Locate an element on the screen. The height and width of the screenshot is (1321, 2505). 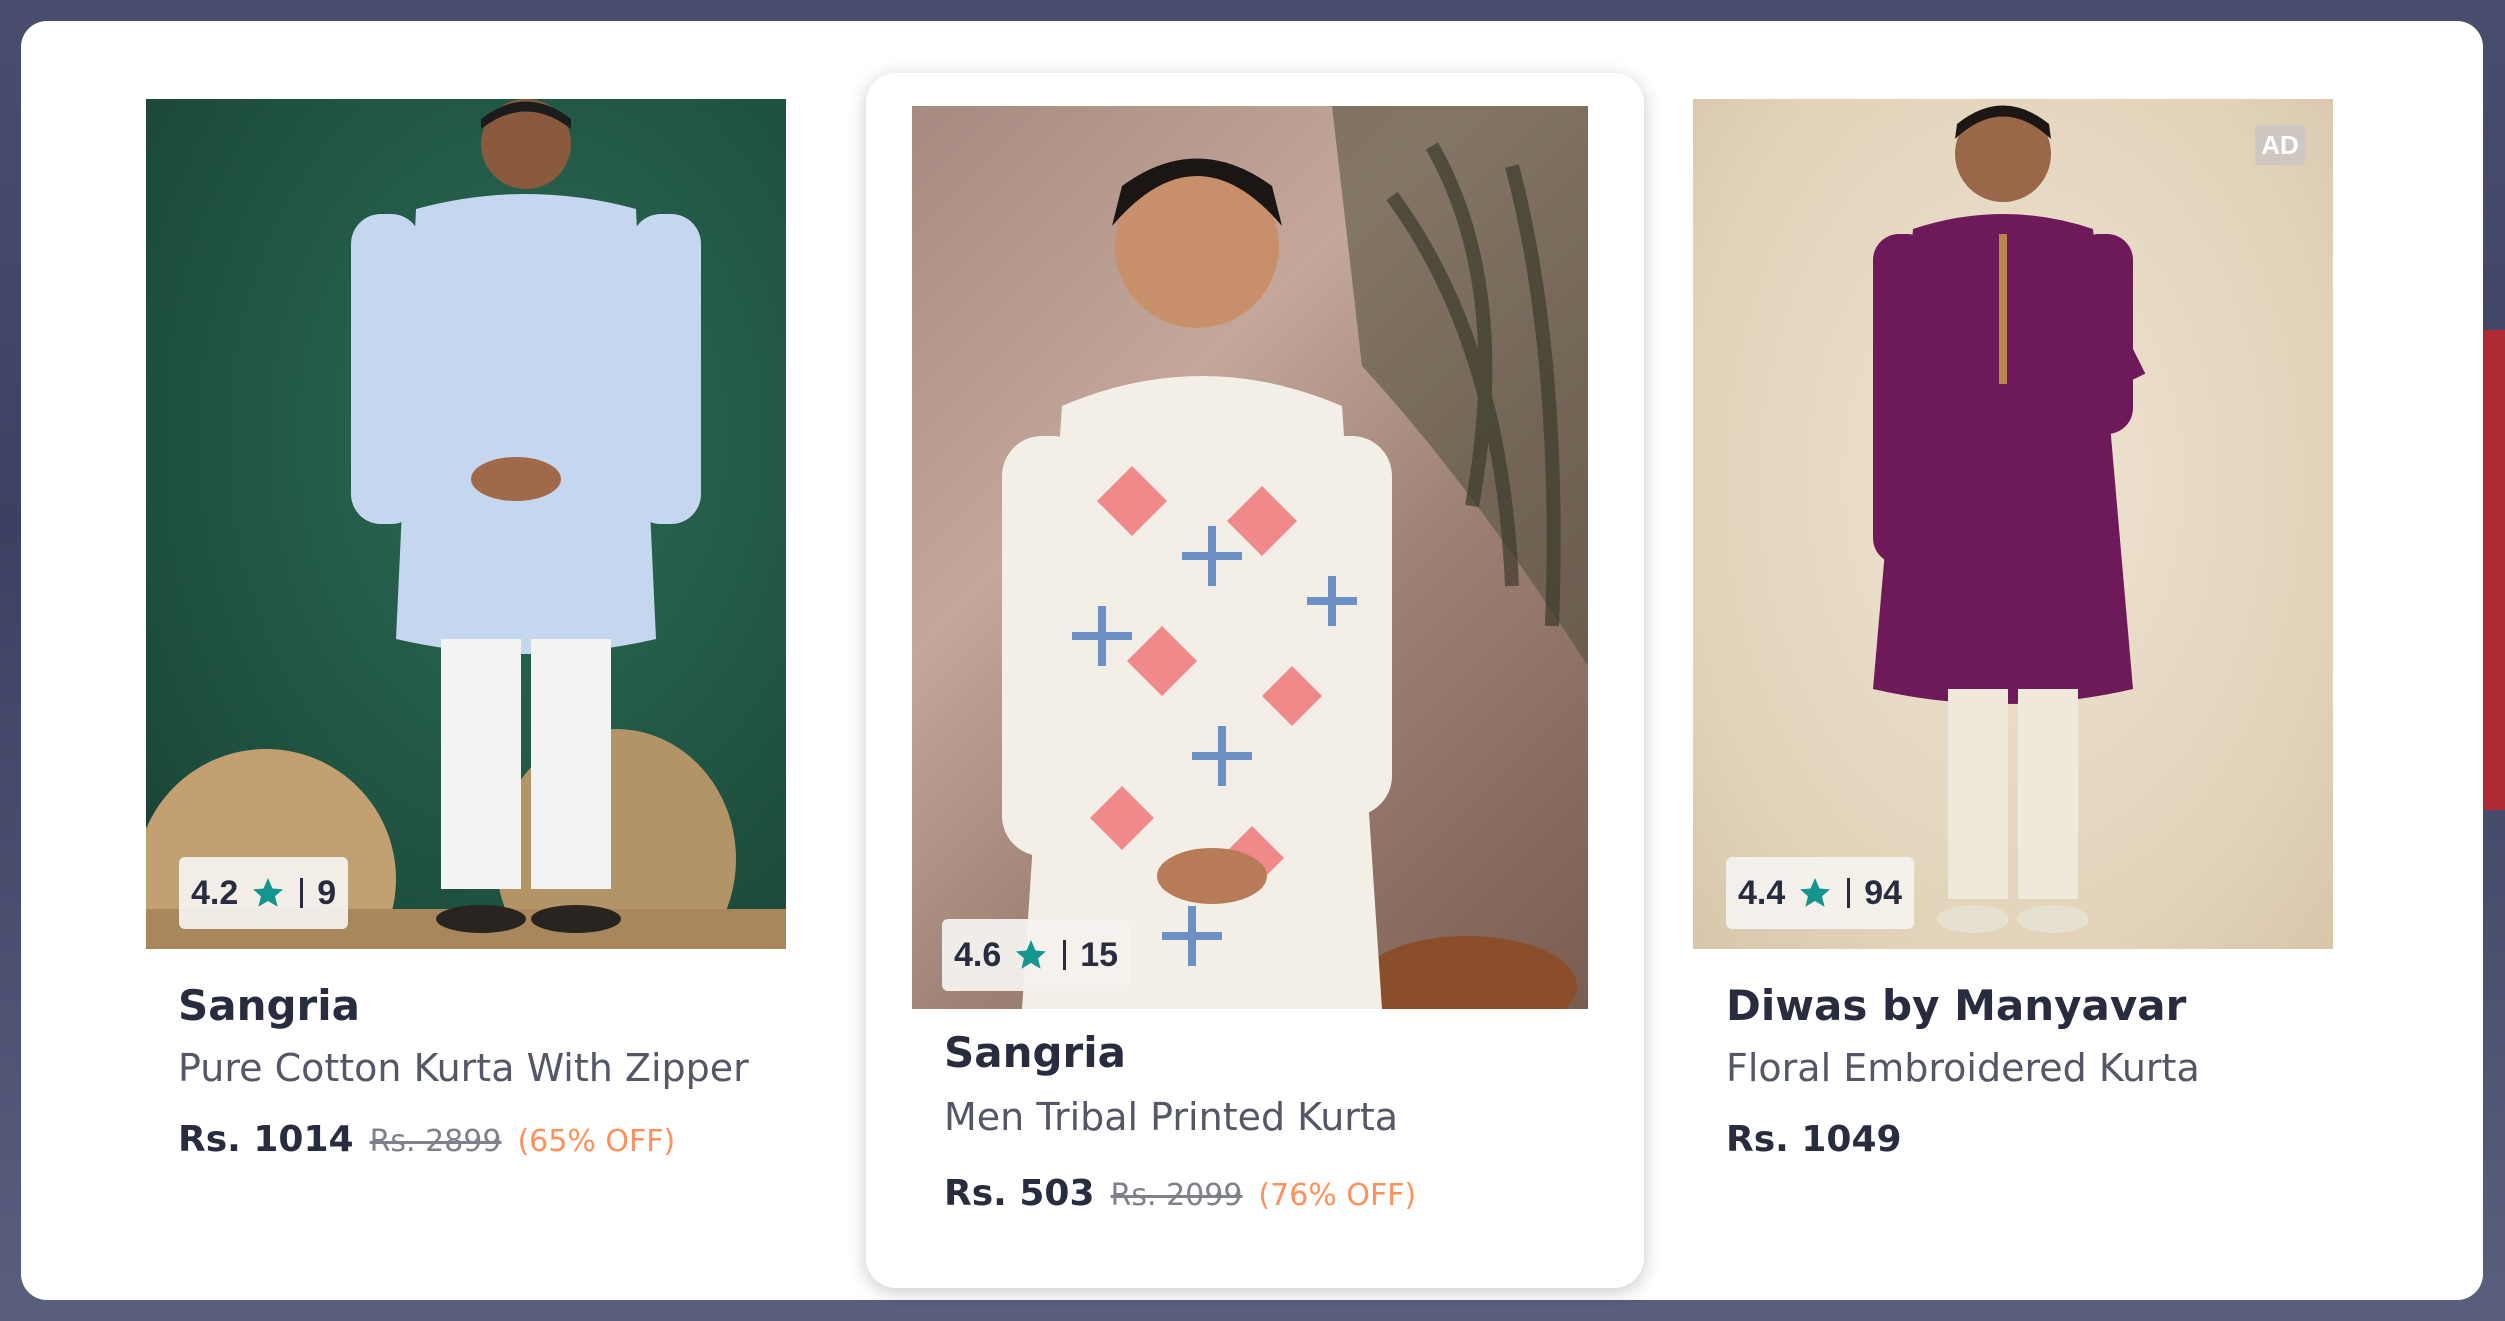
model-illustration is located at coordinates (2009, 519).